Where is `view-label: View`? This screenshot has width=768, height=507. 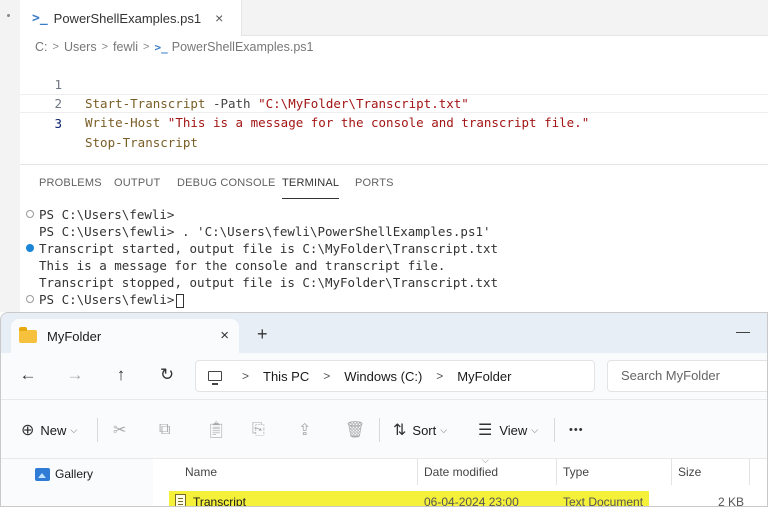 view-label: View is located at coordinates (513, 430).